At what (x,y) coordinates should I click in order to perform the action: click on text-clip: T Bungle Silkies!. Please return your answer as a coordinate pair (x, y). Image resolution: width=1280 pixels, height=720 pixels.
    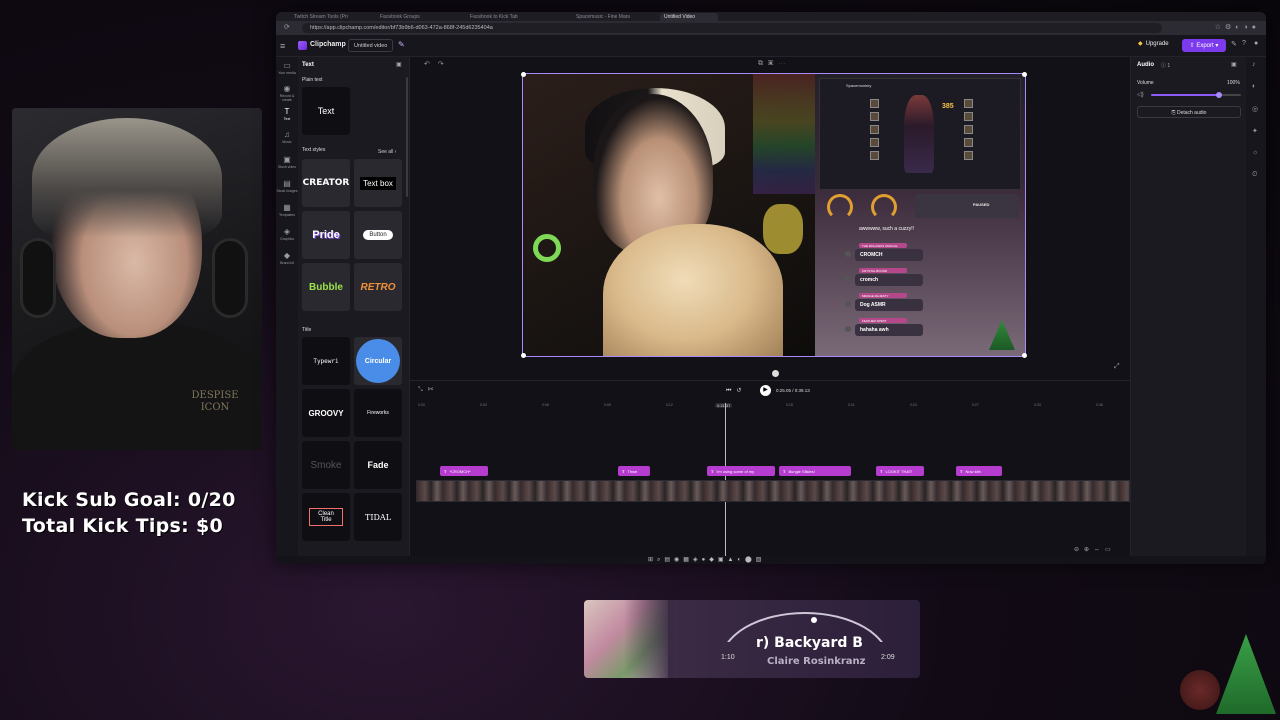
    Looking at the image, I should click on (815, 471).